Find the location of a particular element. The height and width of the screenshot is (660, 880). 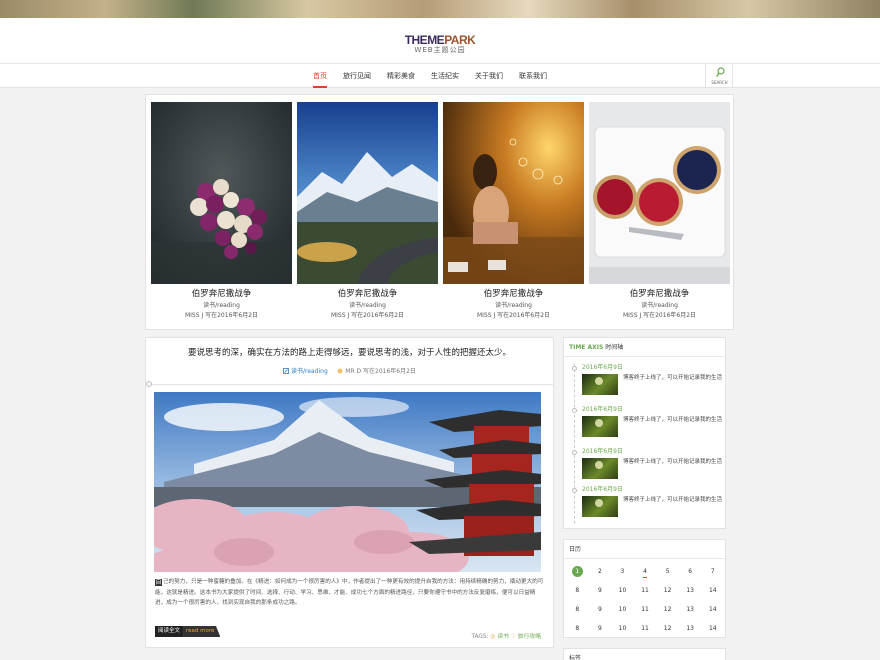

fuji-pagoda-photo is located at coordinates (347, 482).